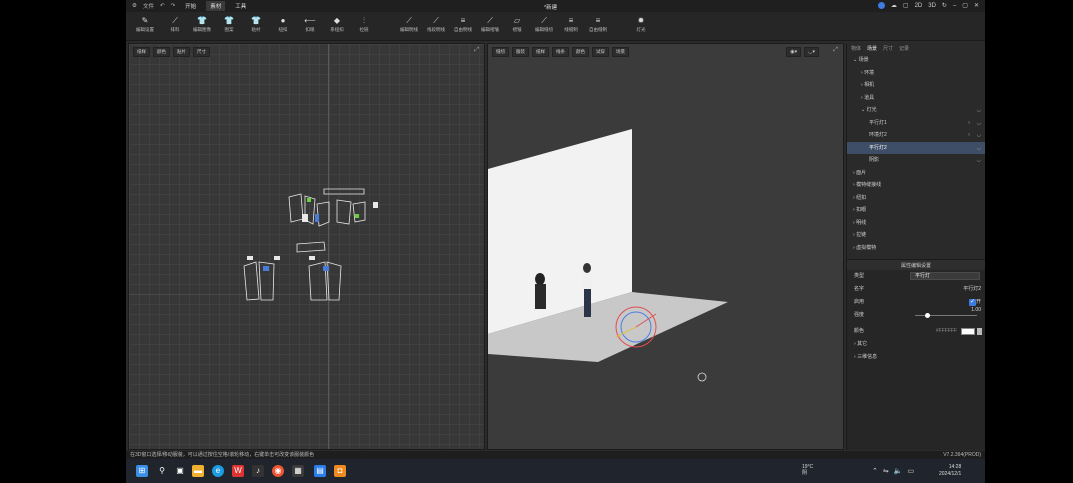  What do you see at coordinates (932, 6) in the screenshot?
I see `view-3d-button: 3D` at bounding box center [932, 6].